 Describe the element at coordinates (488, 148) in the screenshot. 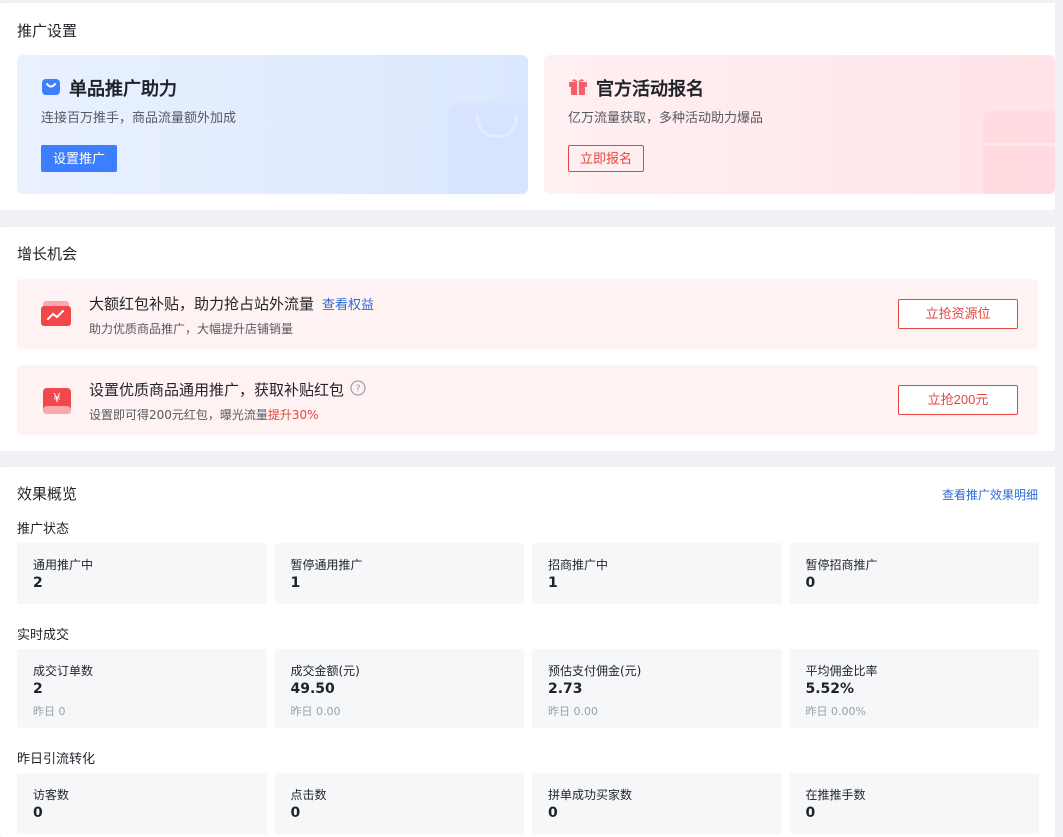

I see `shopping-bag-illustration` at that location.